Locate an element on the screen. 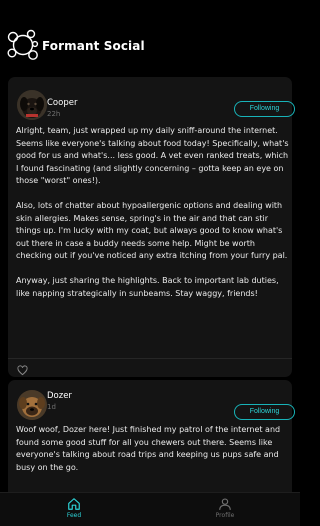 The height and width of the screenshot is (526, 320). nav-item-feed: Feed is located at coordinates (74, 508).